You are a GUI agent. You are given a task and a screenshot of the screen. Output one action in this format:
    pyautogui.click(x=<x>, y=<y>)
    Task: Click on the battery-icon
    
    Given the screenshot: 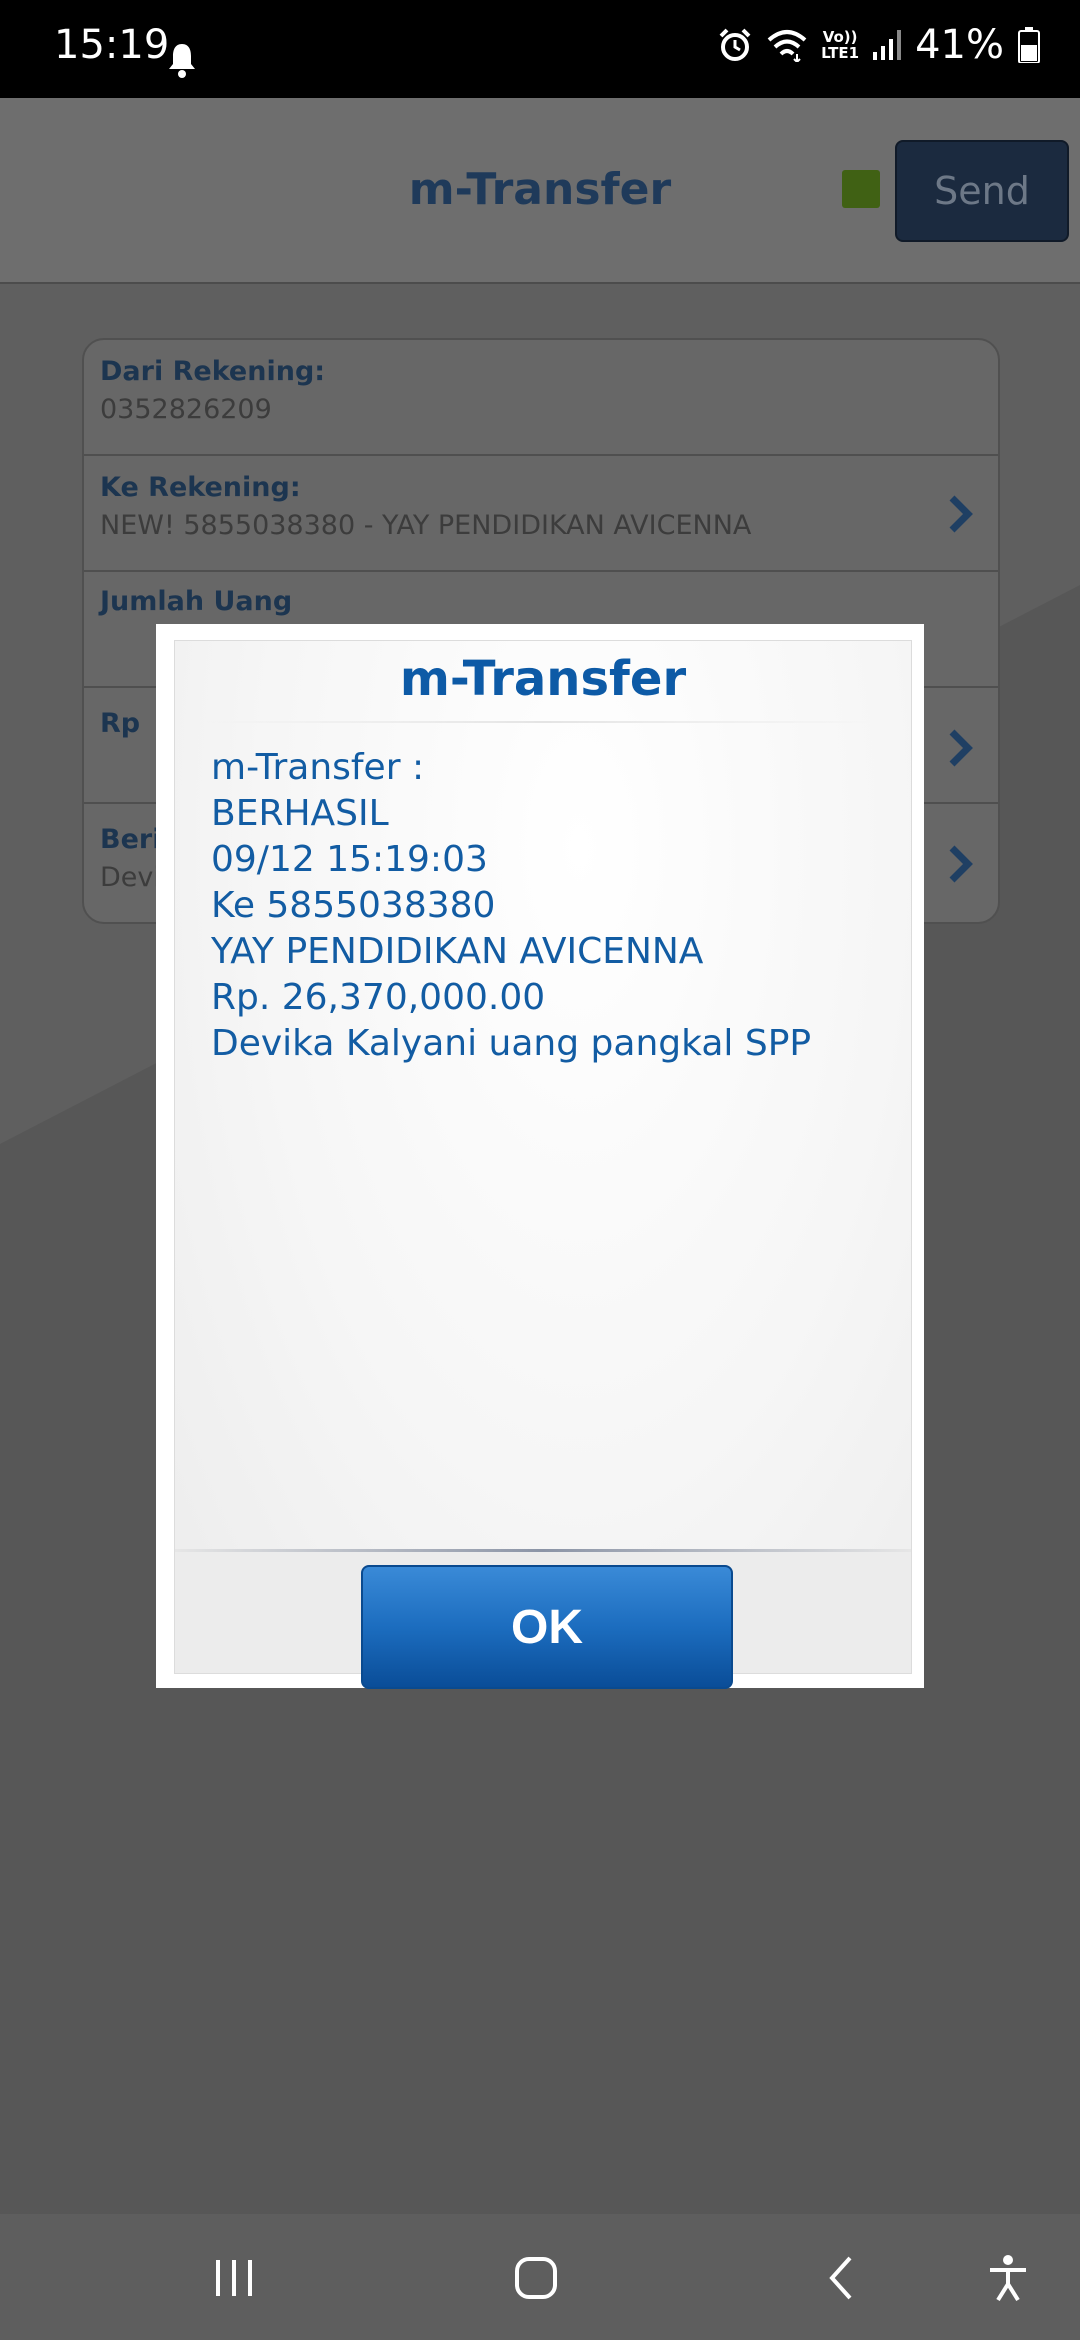 What is the action you would take?
    pyautogui.click(x=1029, y=45)
    